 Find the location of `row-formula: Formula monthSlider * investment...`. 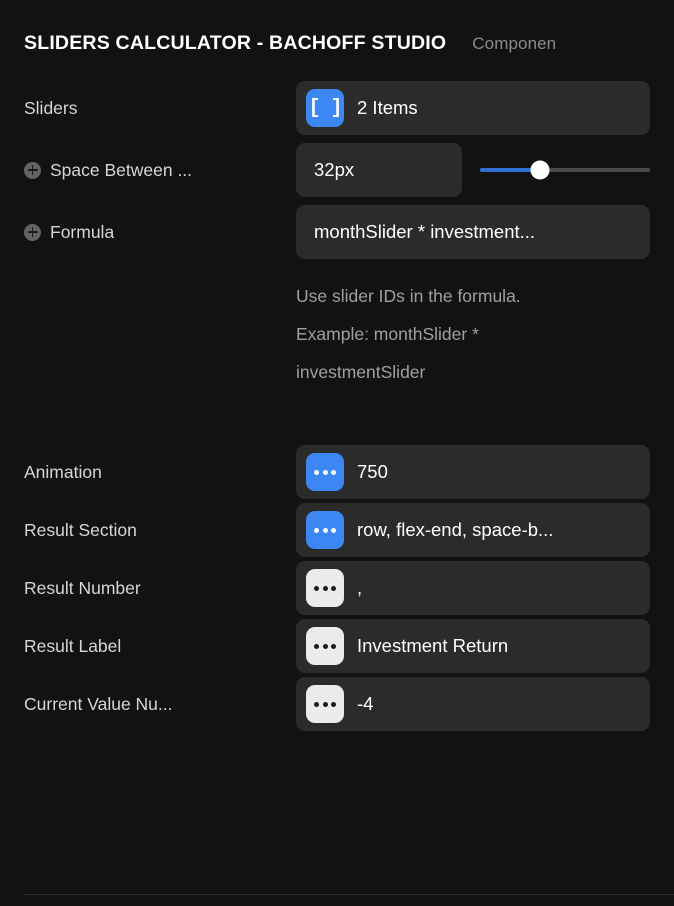

row-formula: Formula monthSlider * investment... is located at coordinates (337, 232).